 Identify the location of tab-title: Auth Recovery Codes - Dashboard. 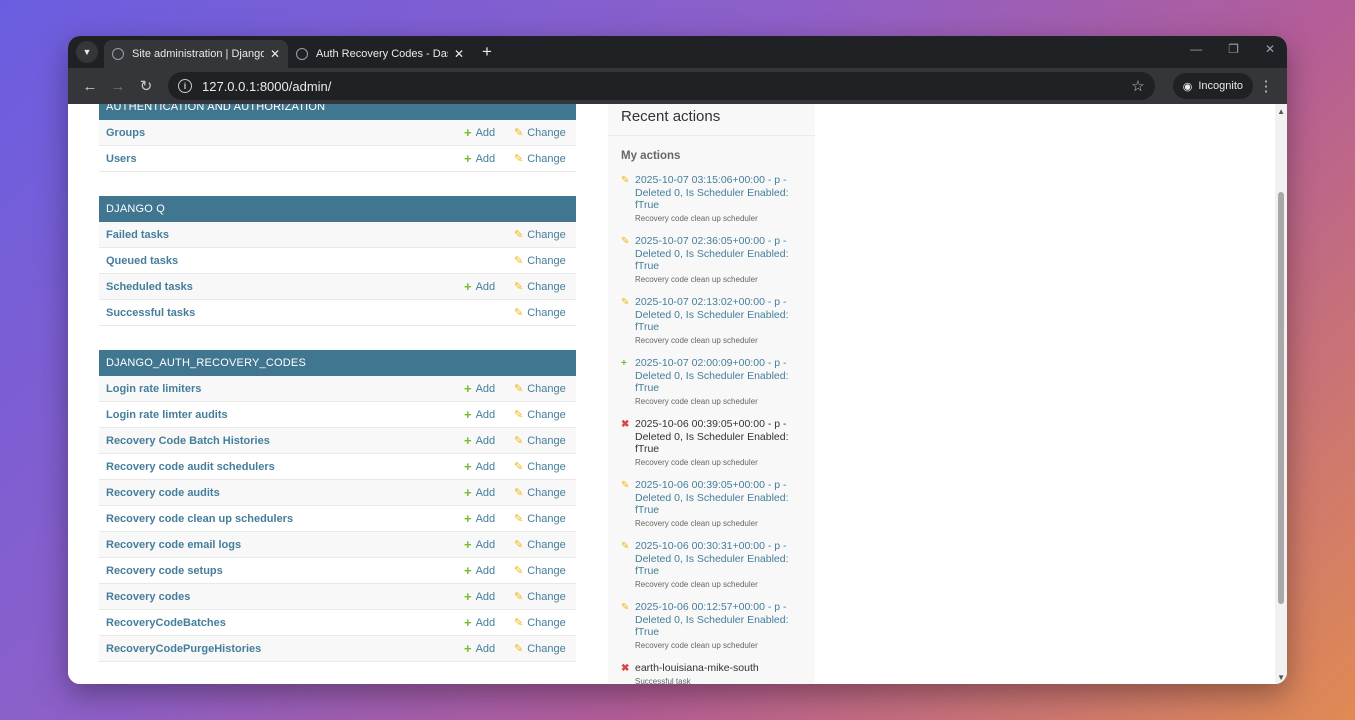
(382, 54).